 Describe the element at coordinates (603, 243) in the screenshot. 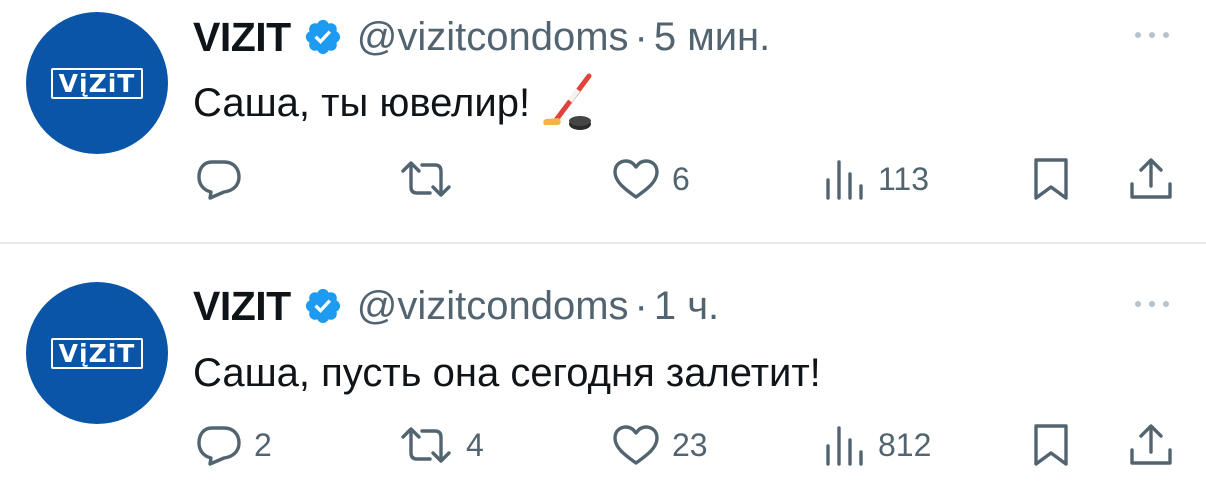

I see `tweet-divider` at that location.